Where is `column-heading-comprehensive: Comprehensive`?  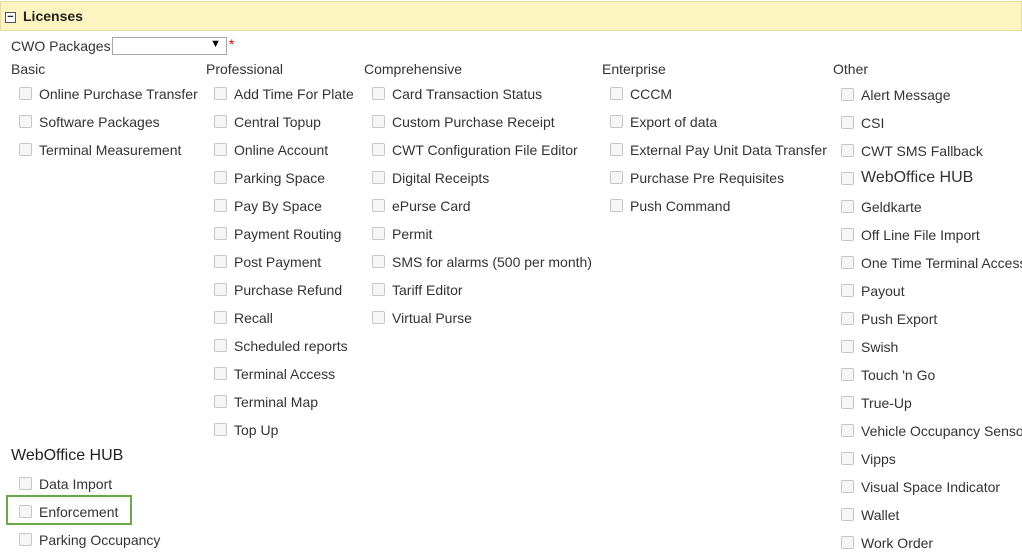
column-heading-comprehensive: Comprehensive is located at coordinates (413, 69).